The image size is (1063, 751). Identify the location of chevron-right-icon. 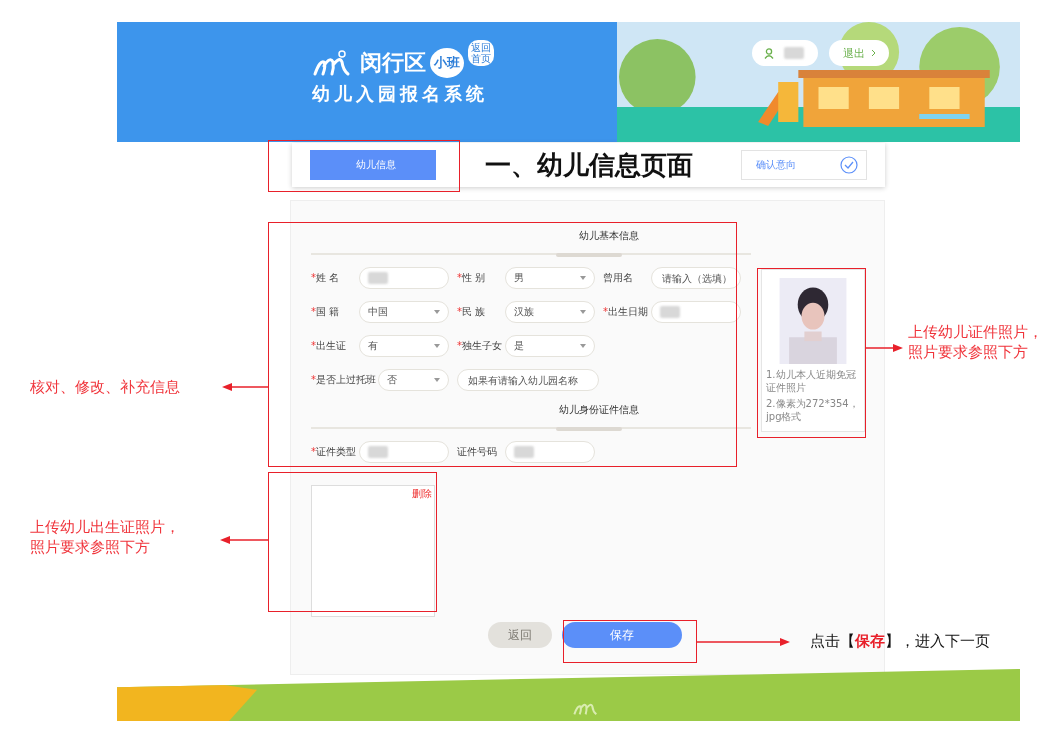
(873, 53).